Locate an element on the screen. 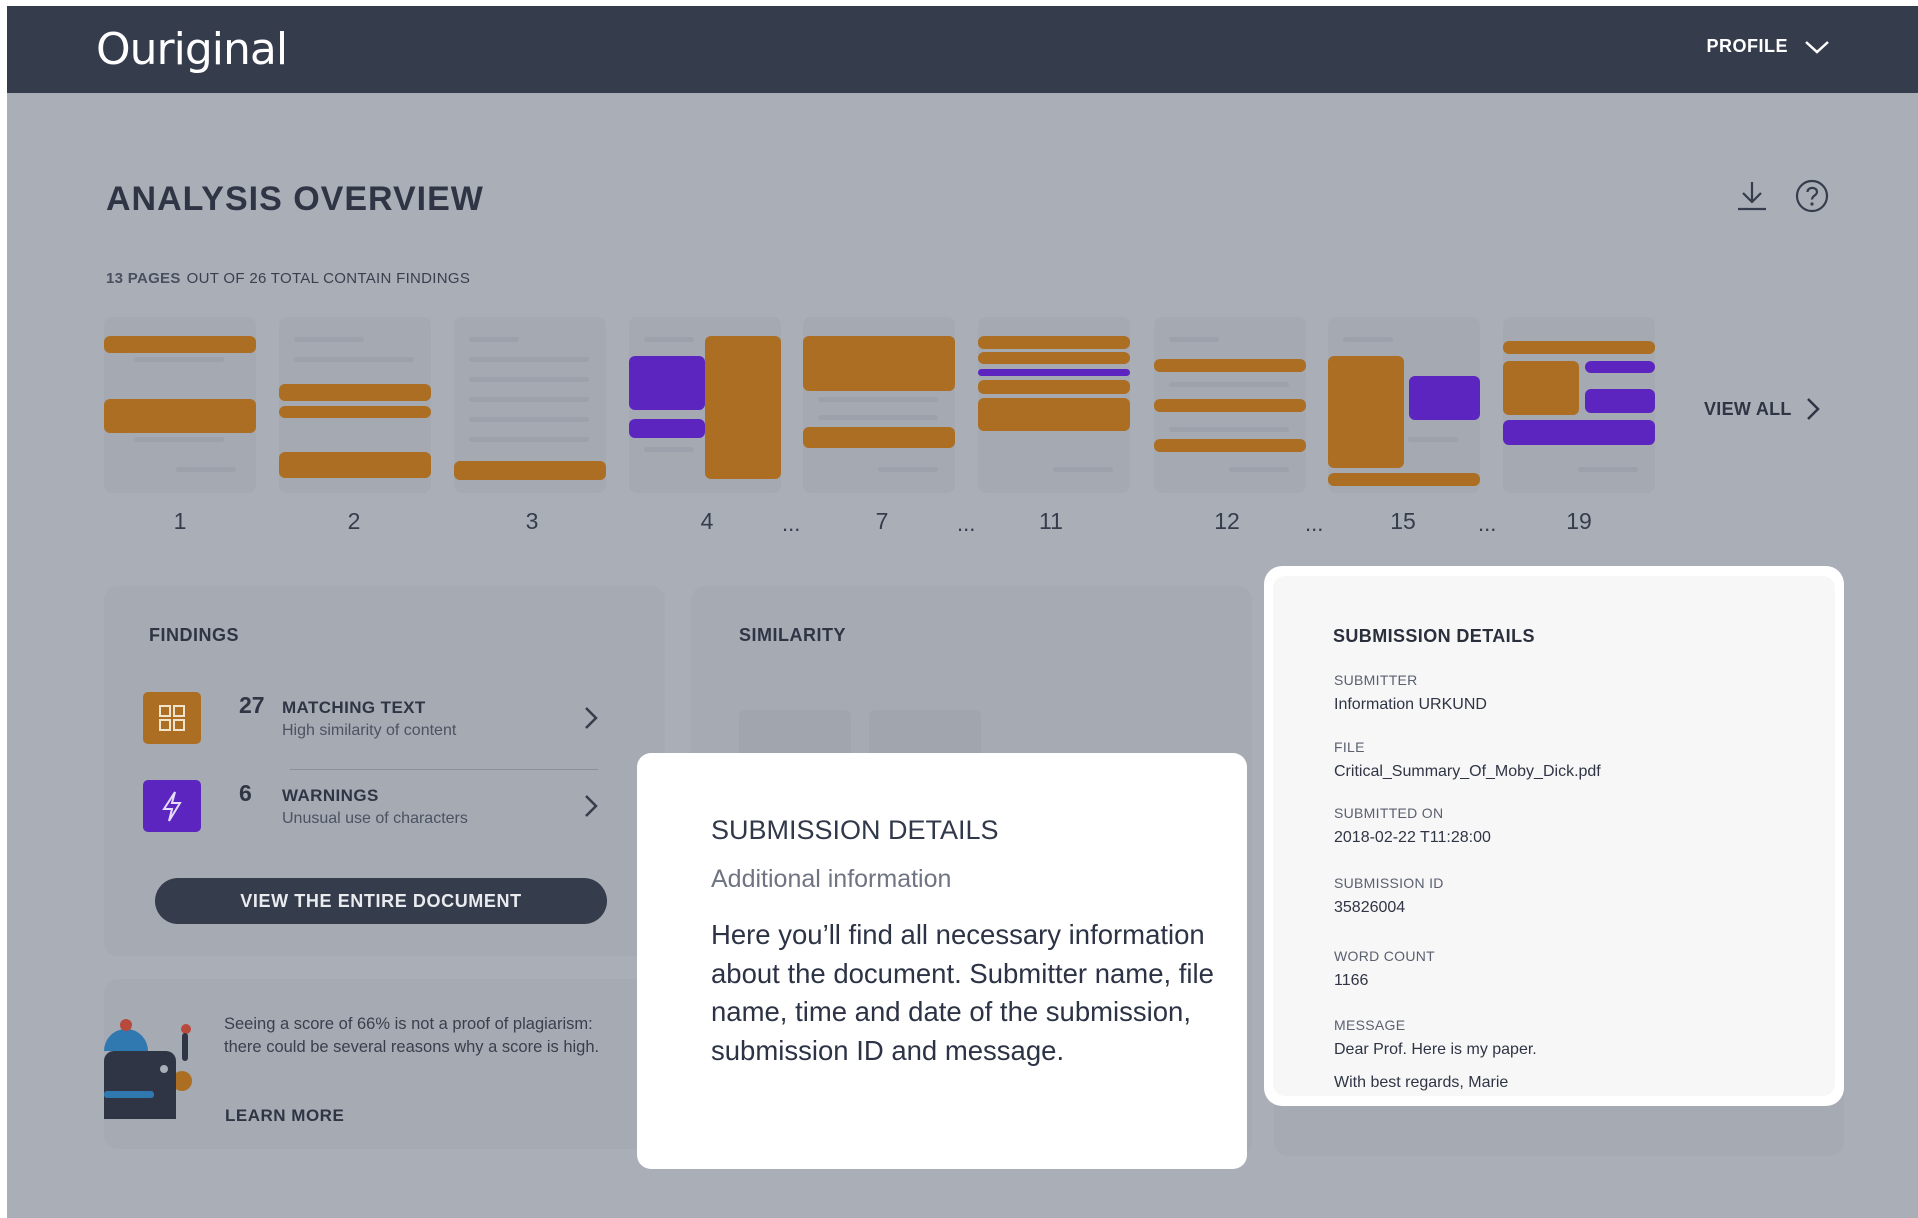 The width and height of the screenshot is (1918, 1218). chevron-down-icon is located at coordinates (1817, 47).